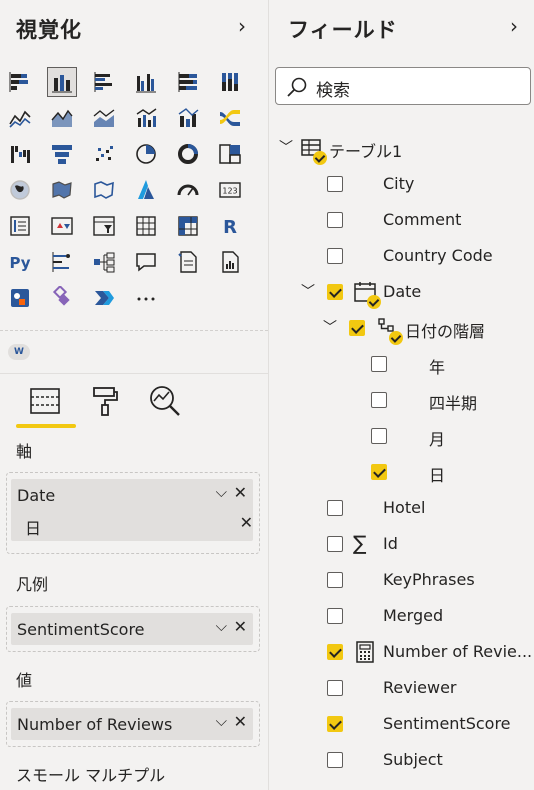 The height and width of the screenshot is (790, 534). I want to click on table-icon, so click(146, 226).